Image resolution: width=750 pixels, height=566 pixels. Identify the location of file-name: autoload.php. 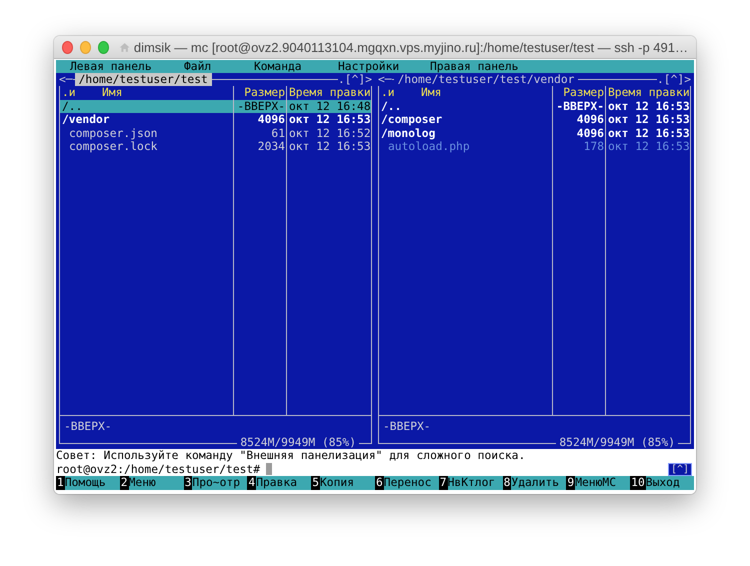
(428, 147).